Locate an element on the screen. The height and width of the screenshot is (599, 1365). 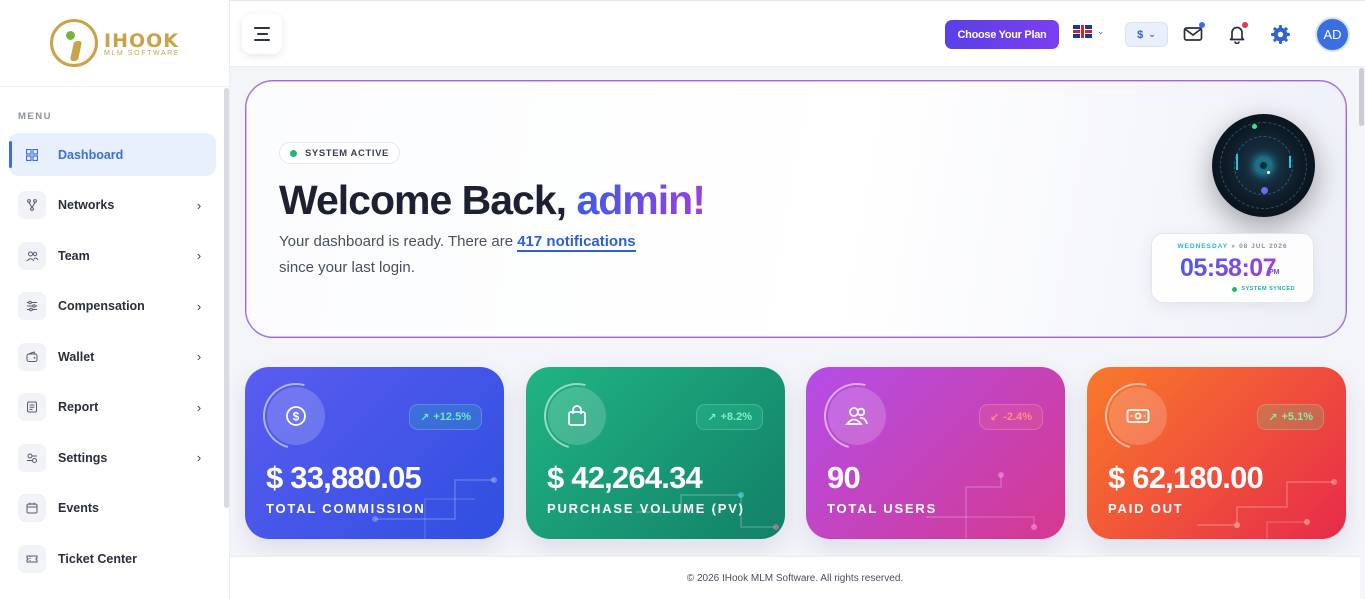
currency-selector: $ ⌄ is located at coordinates (1146, 34).